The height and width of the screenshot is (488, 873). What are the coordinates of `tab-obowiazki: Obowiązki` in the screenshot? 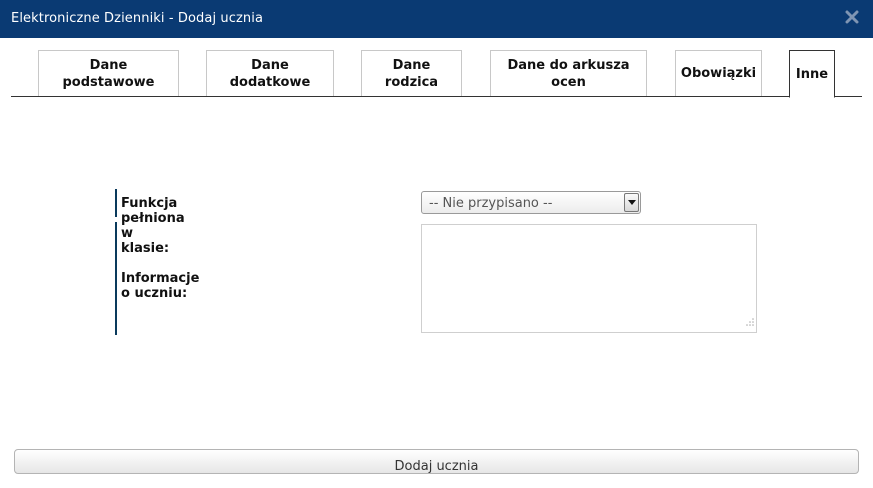 It's located at (718, 73).